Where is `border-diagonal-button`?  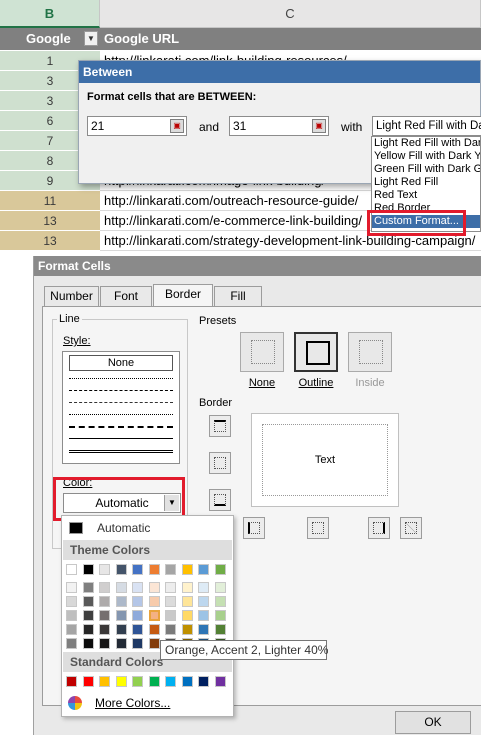 border-diagonal-button is located at coordinates (411, 528).